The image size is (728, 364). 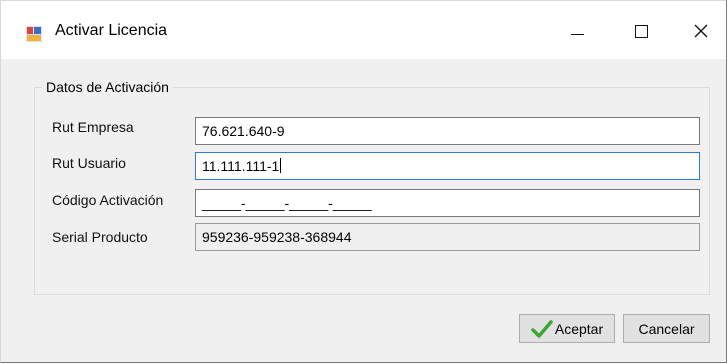 I want to click on accept-button: Aceptar, so click(x=567, y=328).